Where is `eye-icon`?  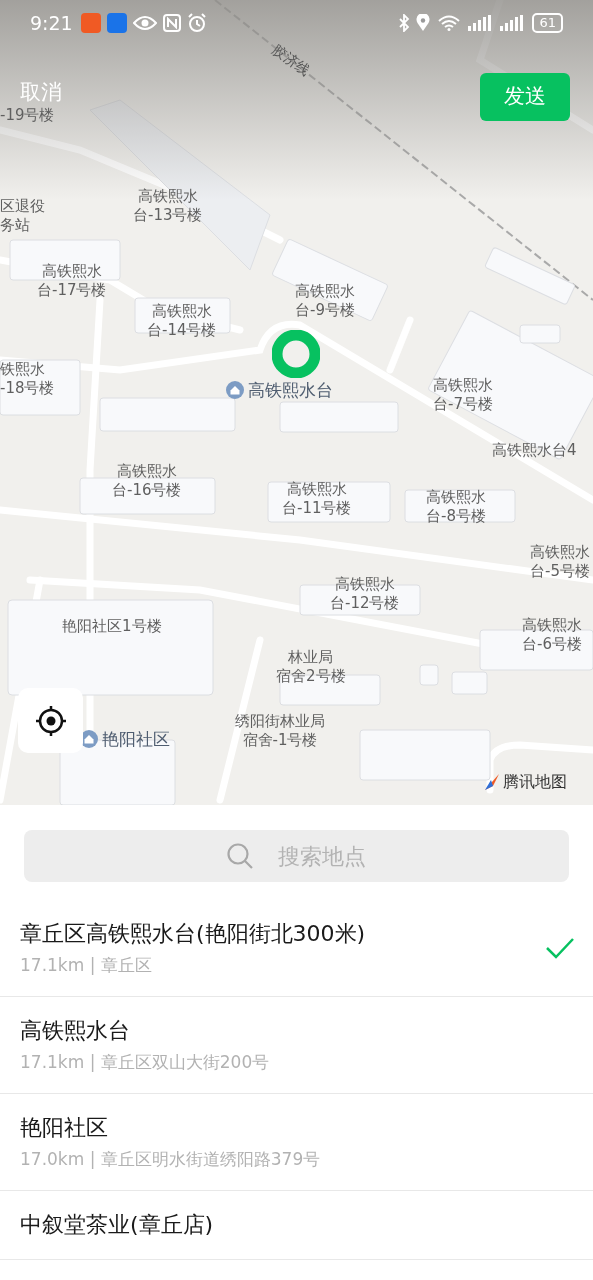 eye-icon is located at coordinates (144, 23).